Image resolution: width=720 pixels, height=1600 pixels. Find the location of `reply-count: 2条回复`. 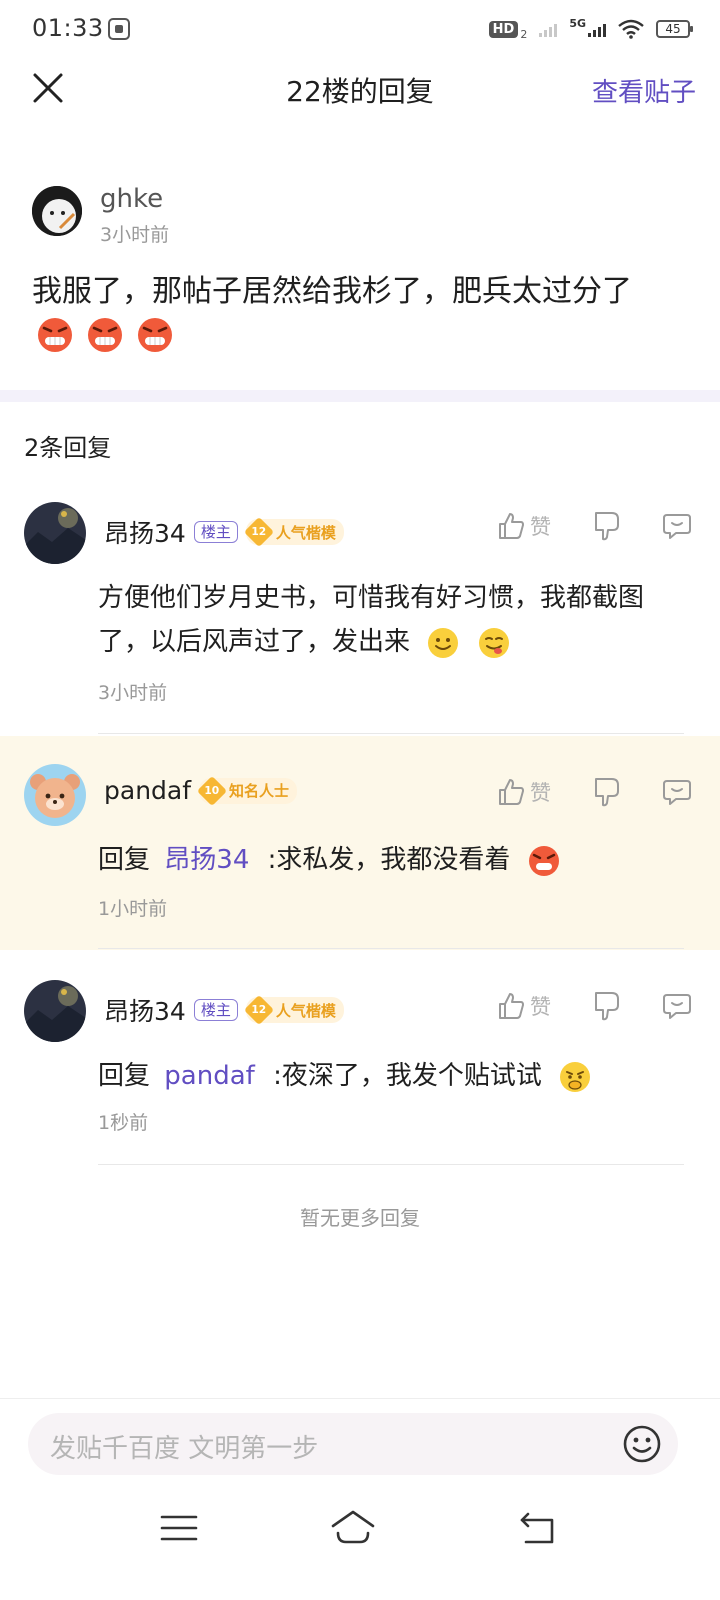

reply-count: 2条回复 is located at coordinates (68, 448).